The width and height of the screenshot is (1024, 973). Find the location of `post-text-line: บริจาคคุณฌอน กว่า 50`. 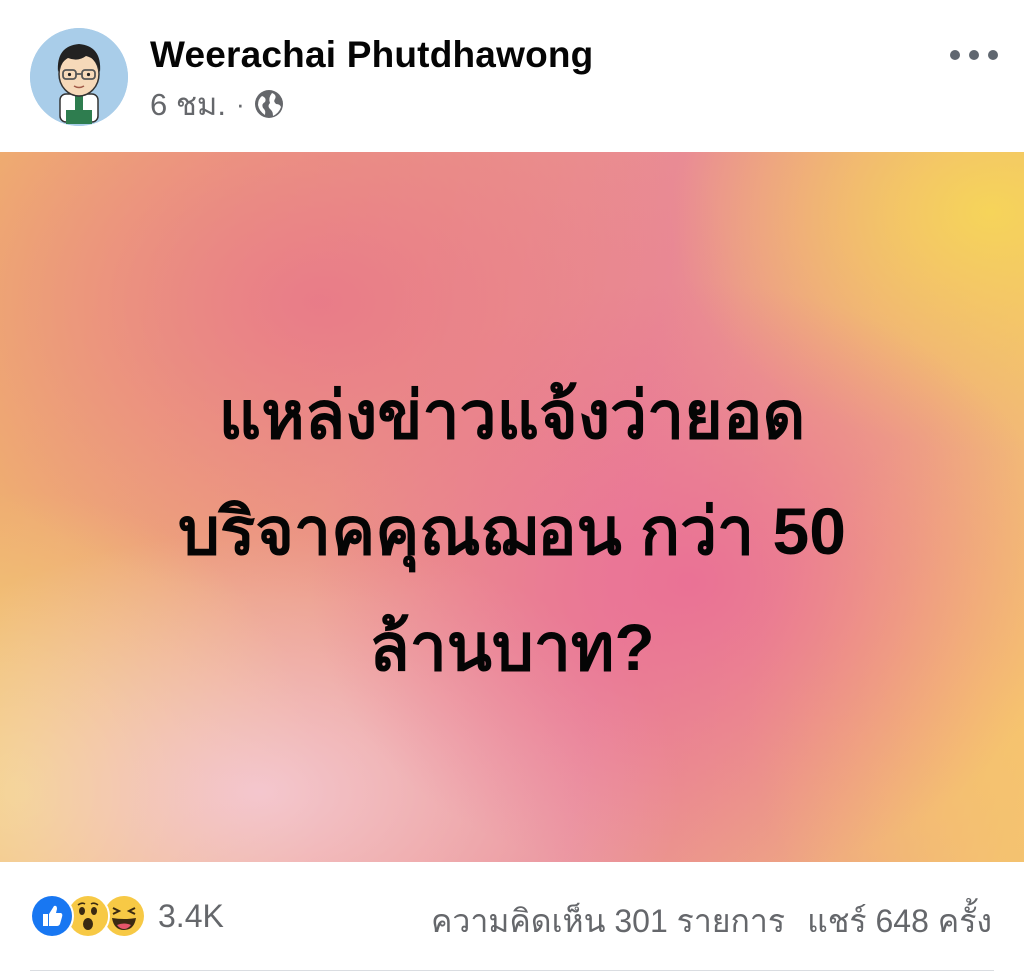

post-text-line: บริจาคคุณฌอน กว่า 50 is located at coordinates (512, 531).